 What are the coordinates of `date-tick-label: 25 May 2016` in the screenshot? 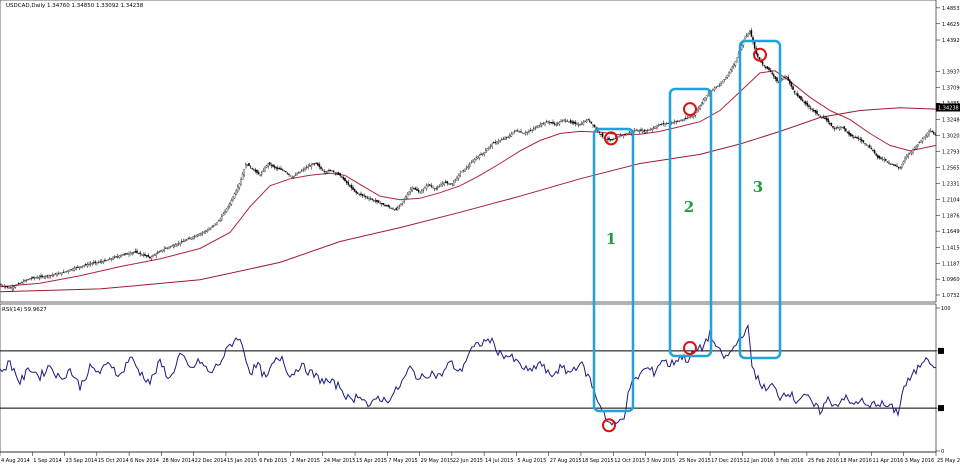 It's located at (948, 461).